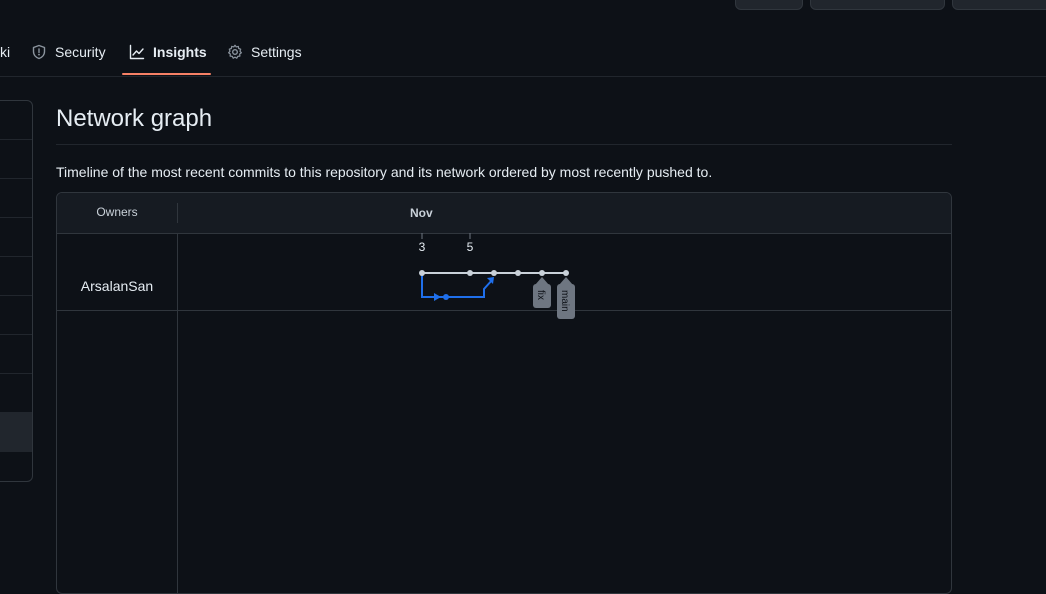  Describe the element at coordinates (437, 297) in the screenshot. I see `branch-arrow-icon` at that location.